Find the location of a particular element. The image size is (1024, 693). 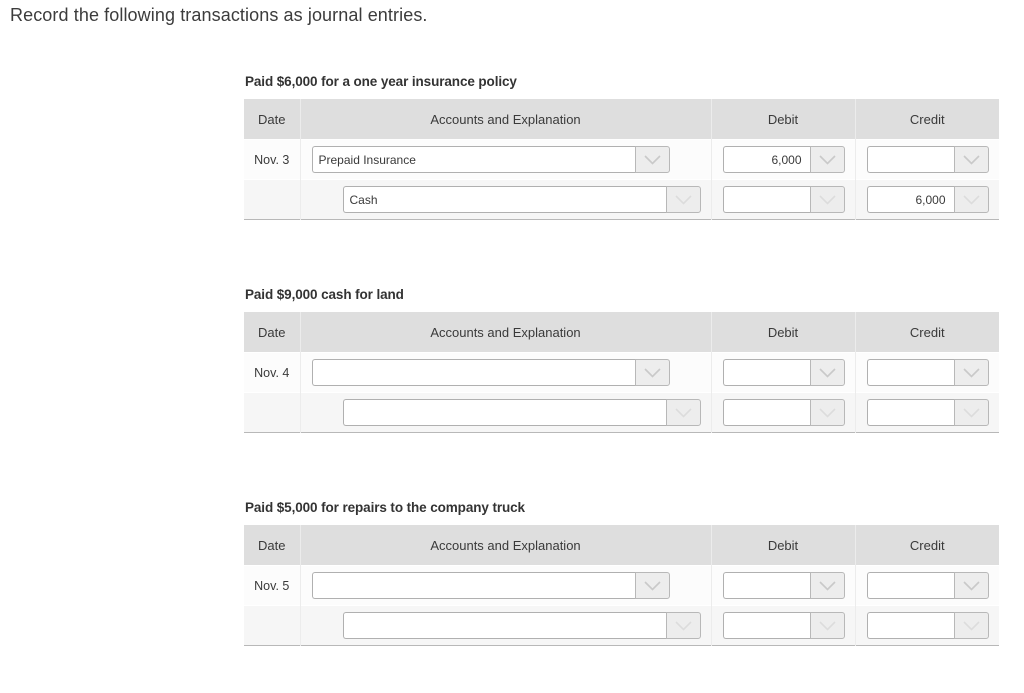

table-row: Cash 6,000 is located at coordinates (621, 199).